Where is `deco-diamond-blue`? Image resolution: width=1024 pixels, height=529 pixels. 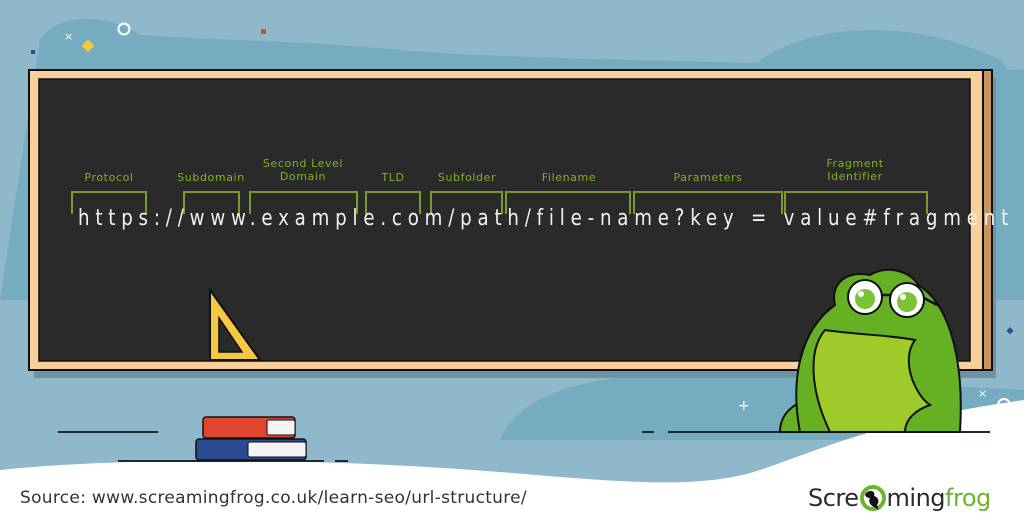 deco-diamond-blue is located at coordinates (1010, 331).